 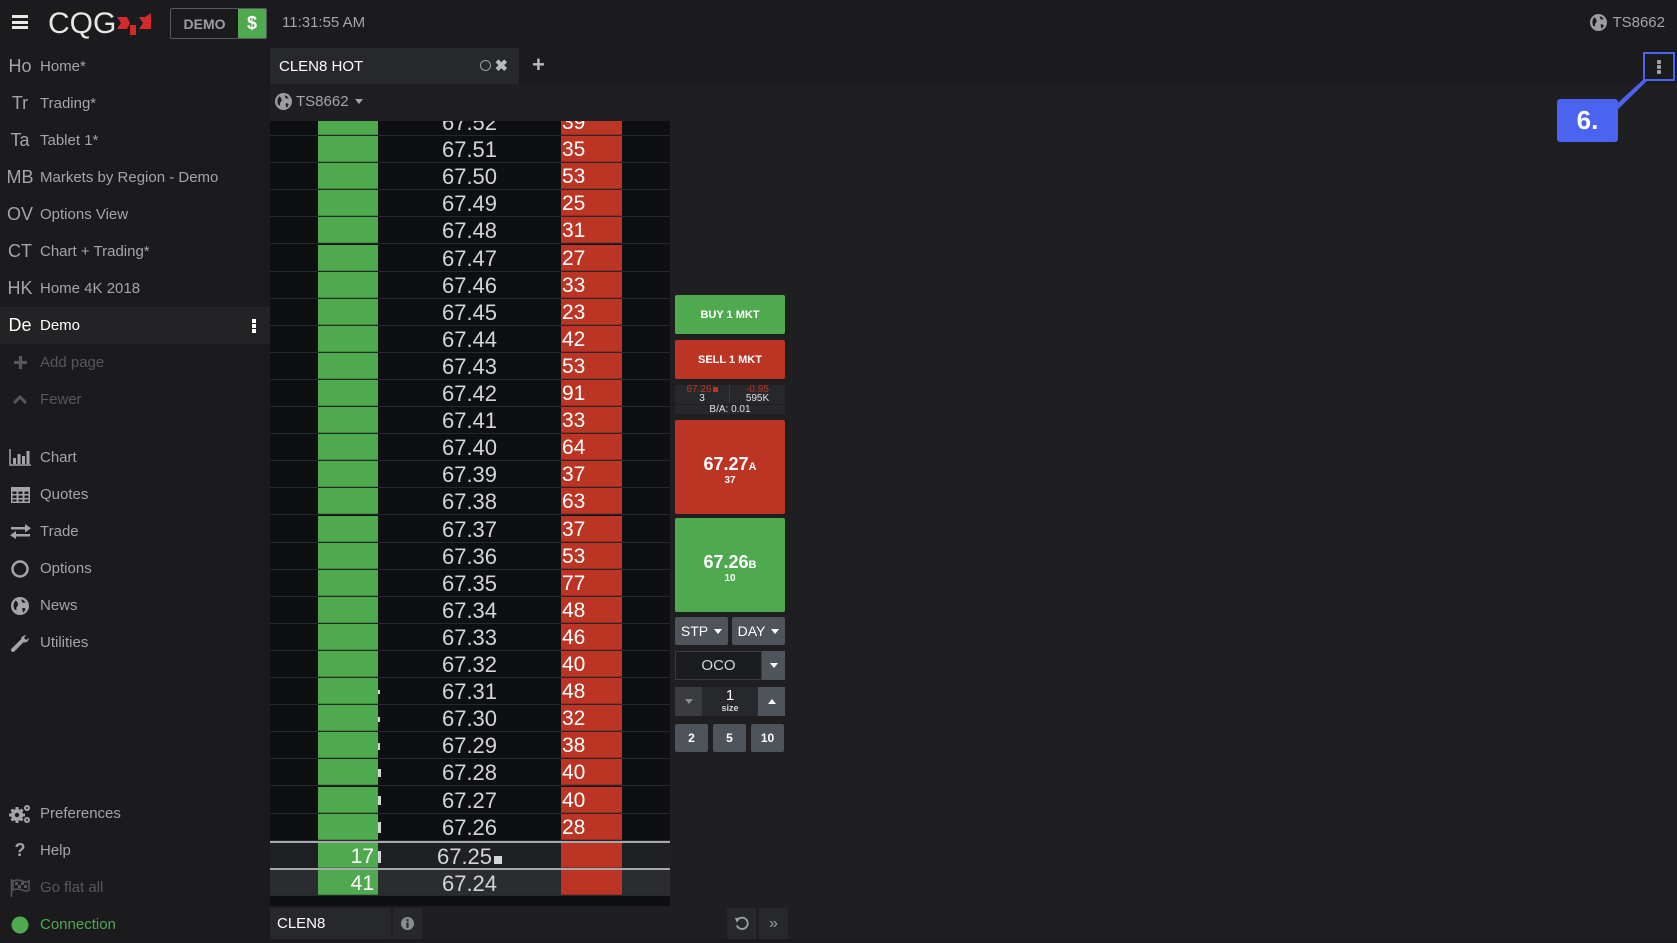 What do you see at coordinates (591, 203) in the screenshot?
I see `ask-cell: 25` at bounding box center [591, 203].